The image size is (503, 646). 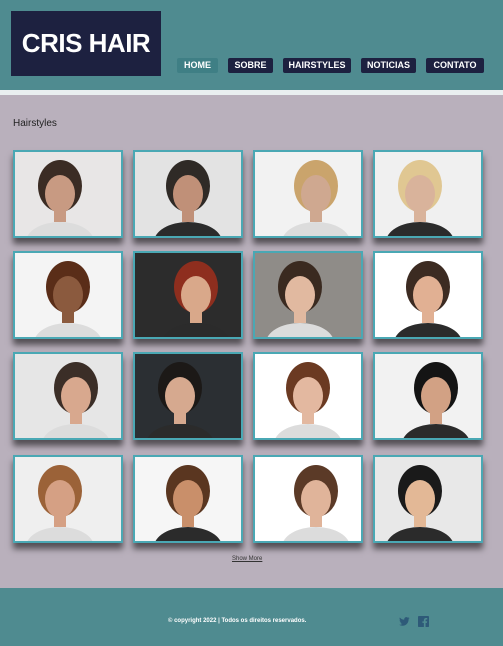 What do you see at coordinates (428, 396) in the screenshot?
I see `asymmetric-hair-man-photo` at bounding box center [428, 396].